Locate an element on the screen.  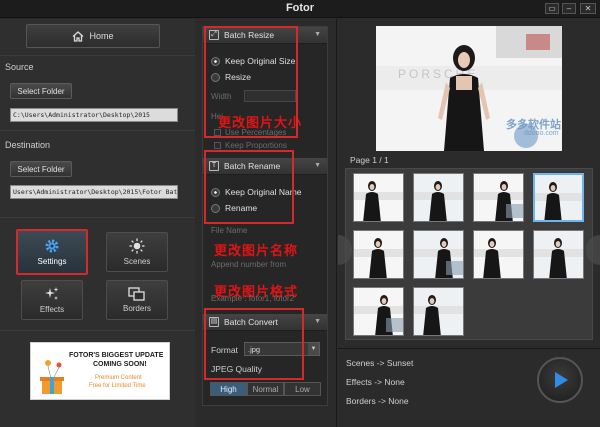
promo-line4: Free for Limited Time is located at coordinates (117, 386).